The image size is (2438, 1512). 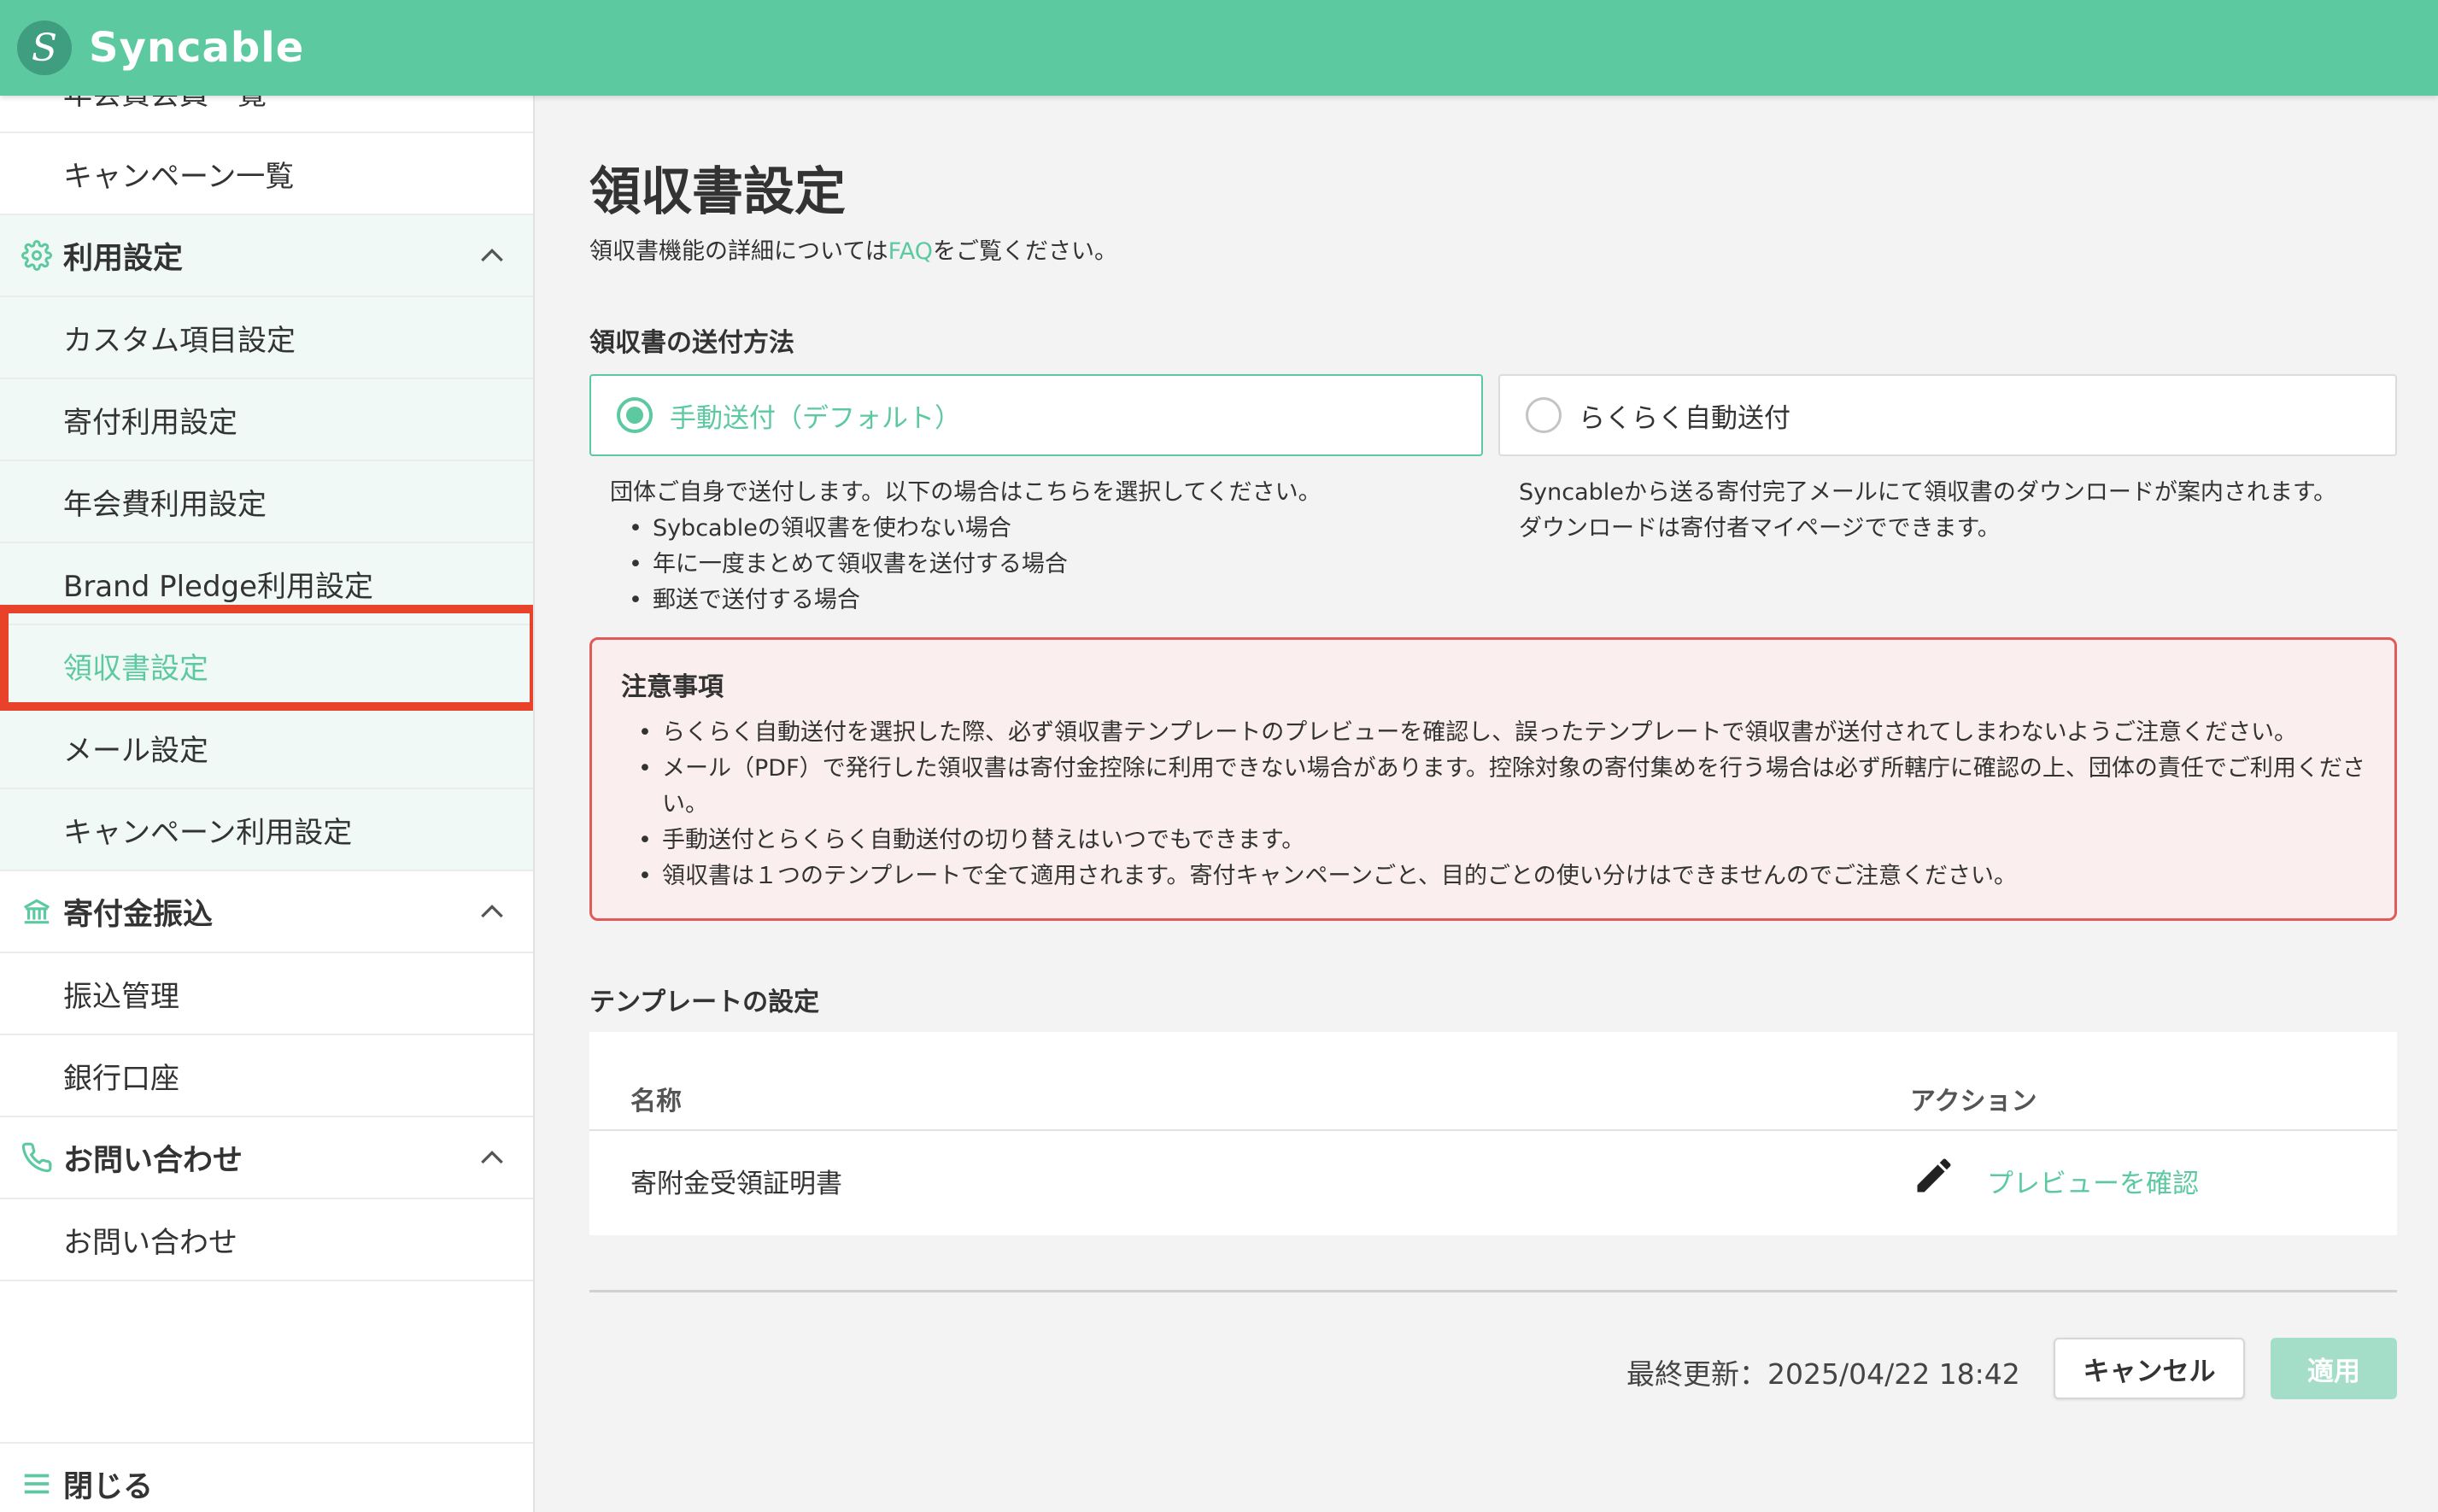 I want to click on page-subtitle: 領収書機能の詳細についてはFAQをご覧ください。, so click(x=853, y=249).